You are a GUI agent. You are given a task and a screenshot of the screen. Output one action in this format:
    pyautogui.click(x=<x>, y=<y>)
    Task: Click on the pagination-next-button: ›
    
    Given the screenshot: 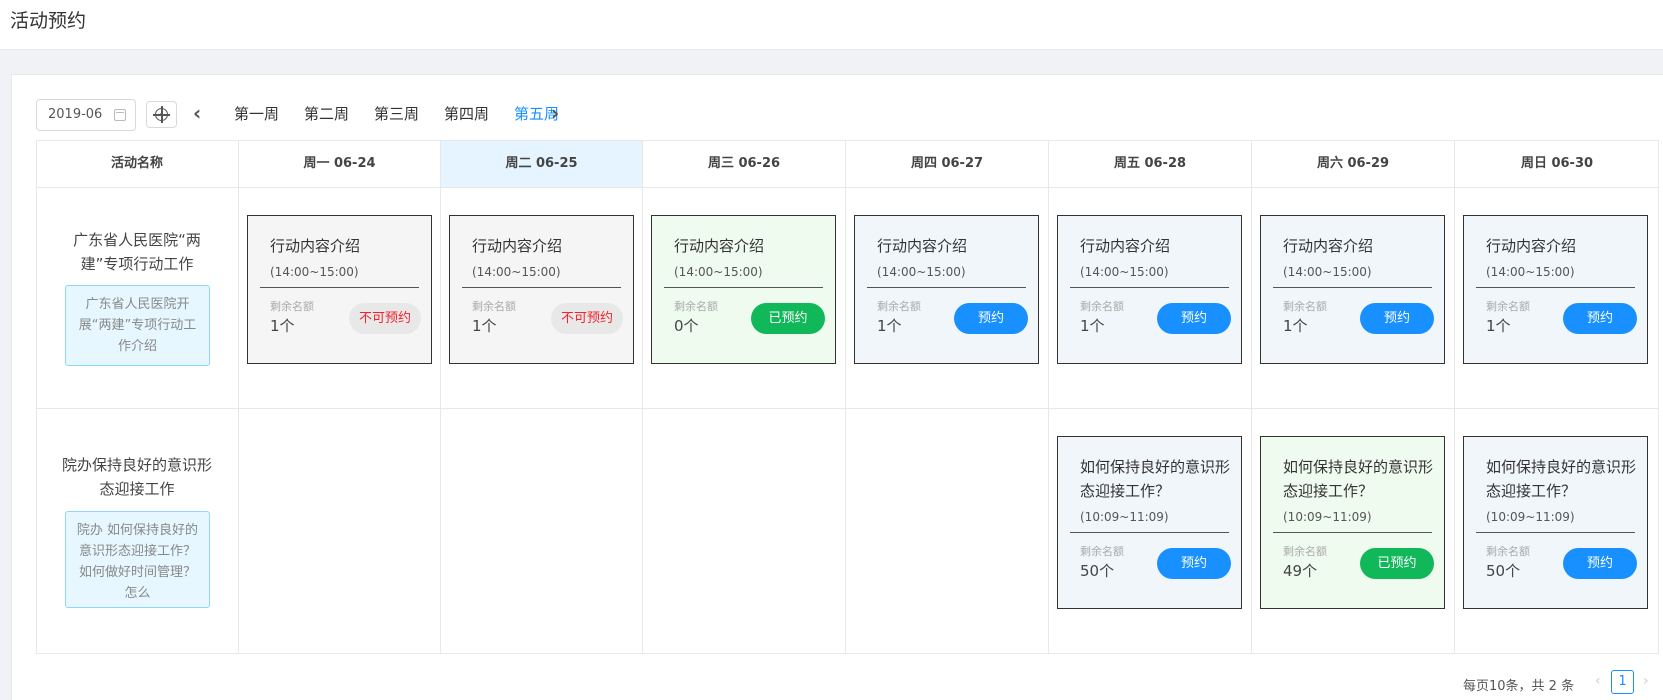 What is the action you would take?
    pyautogui.click(x=1646, y=681)
    